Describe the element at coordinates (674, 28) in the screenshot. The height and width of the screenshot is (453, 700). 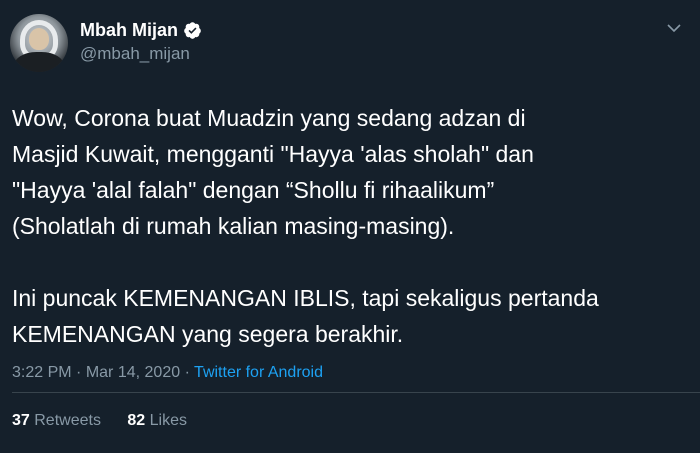
I see `chevron-down-icon` at that location.